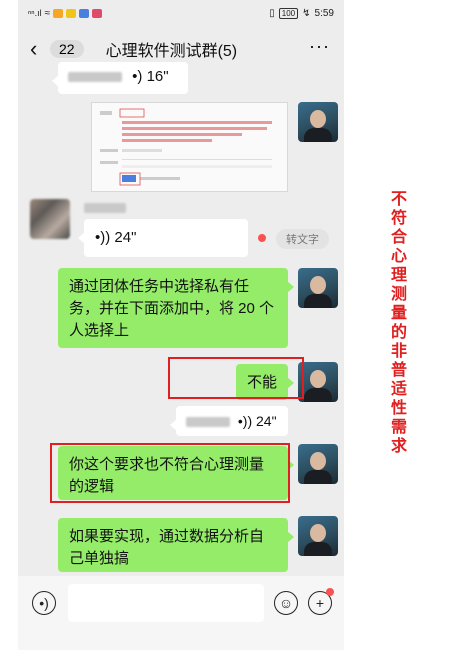  I want to click on back-icon: ‹, so click(37, 49).